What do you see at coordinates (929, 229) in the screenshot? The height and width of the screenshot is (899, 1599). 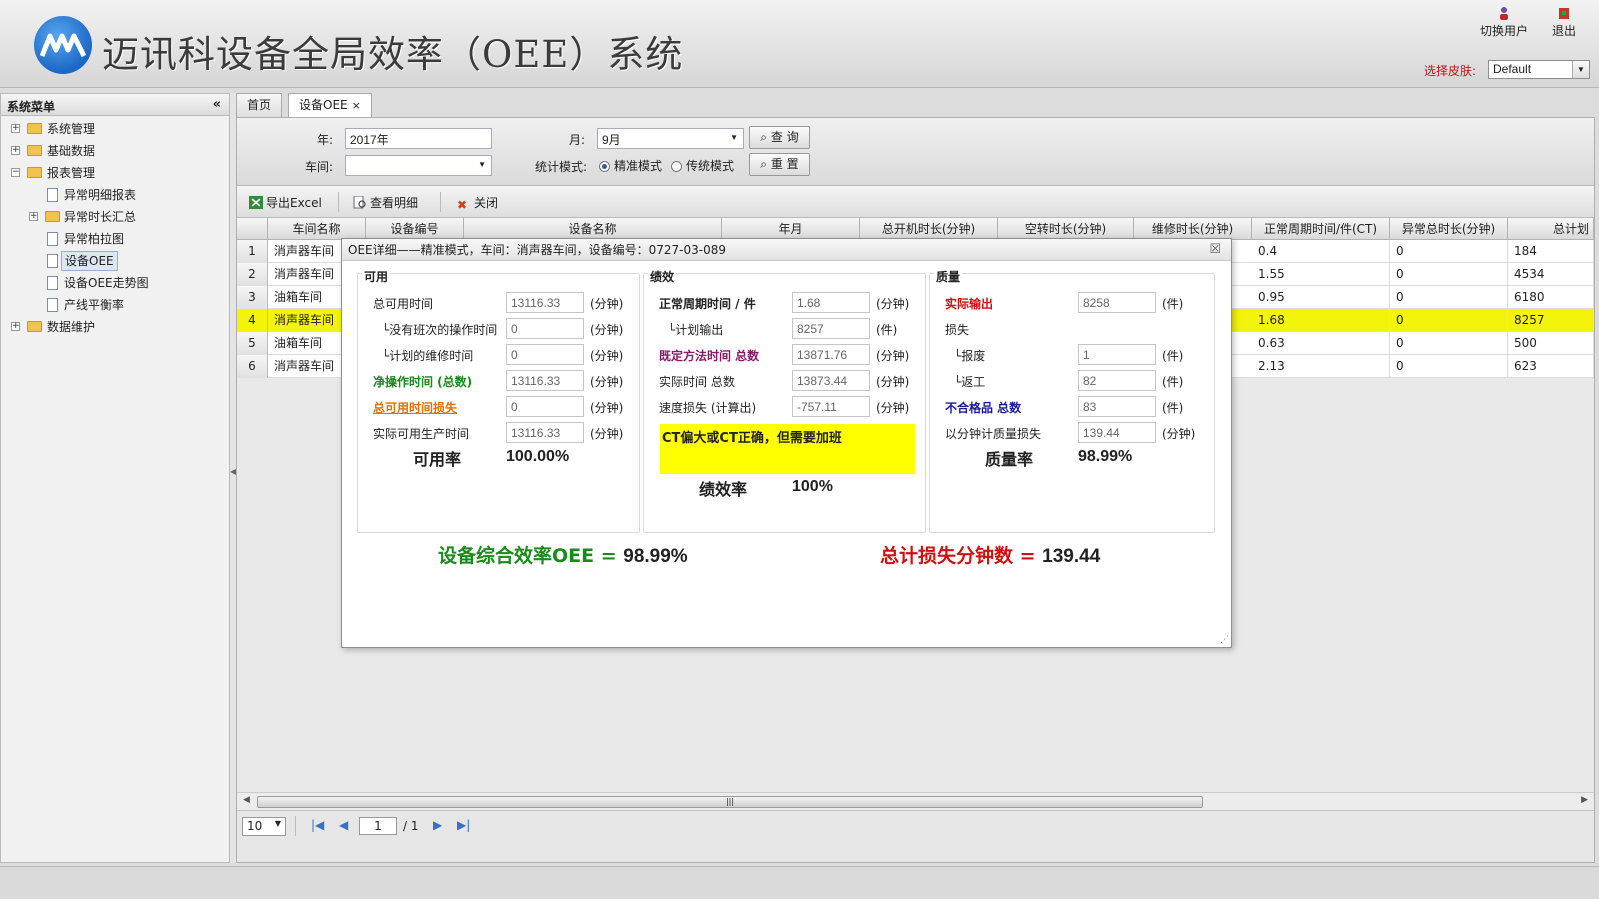 I see `column-header: 总开机时长(分钟)` at bounding box center [929, 229].